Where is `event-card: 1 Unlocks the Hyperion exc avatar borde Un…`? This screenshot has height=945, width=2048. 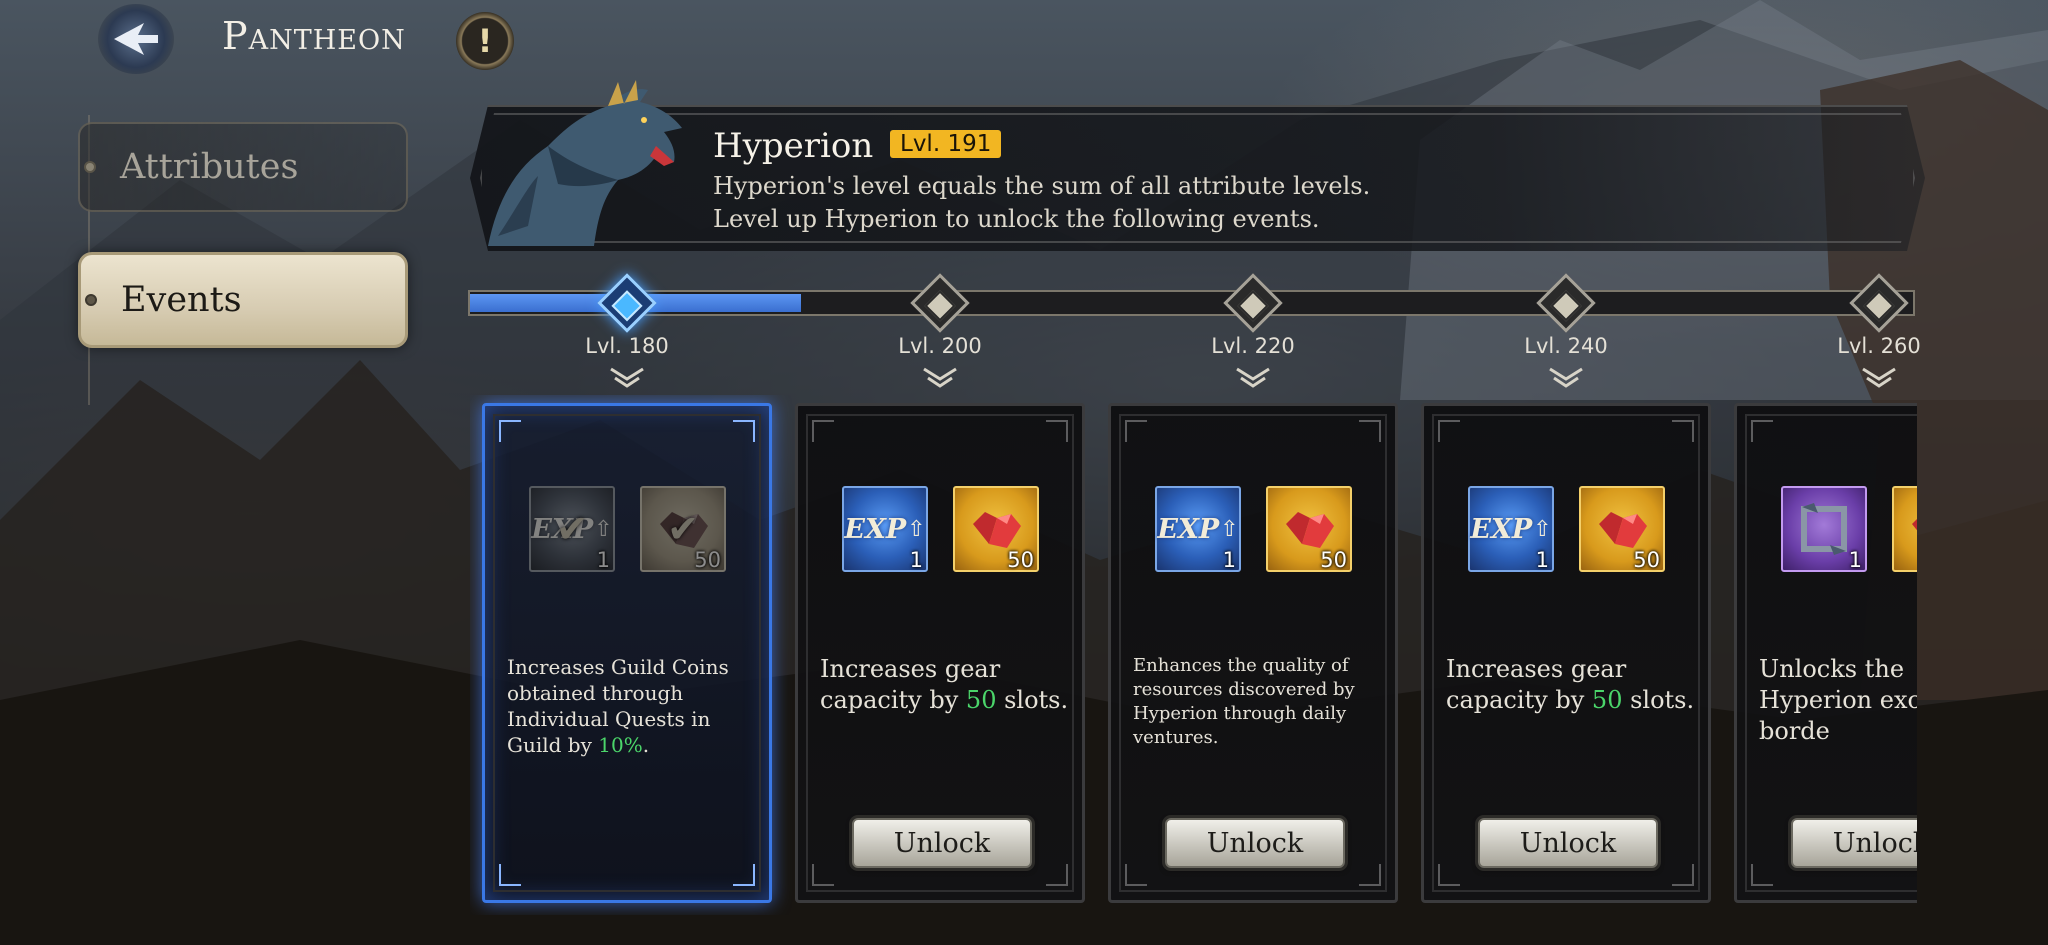
event-card: 1 Unlocks the Hyperion exc avatar borde Un… is located at coordinates (1825, 653).